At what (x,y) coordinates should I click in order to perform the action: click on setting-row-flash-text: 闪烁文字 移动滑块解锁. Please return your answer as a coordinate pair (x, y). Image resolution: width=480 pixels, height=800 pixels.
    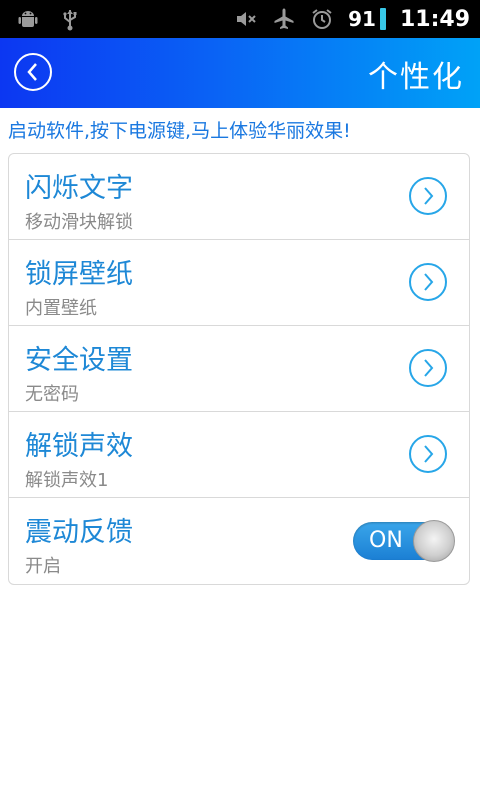
    Looking at the image, I should click on (239, 197).